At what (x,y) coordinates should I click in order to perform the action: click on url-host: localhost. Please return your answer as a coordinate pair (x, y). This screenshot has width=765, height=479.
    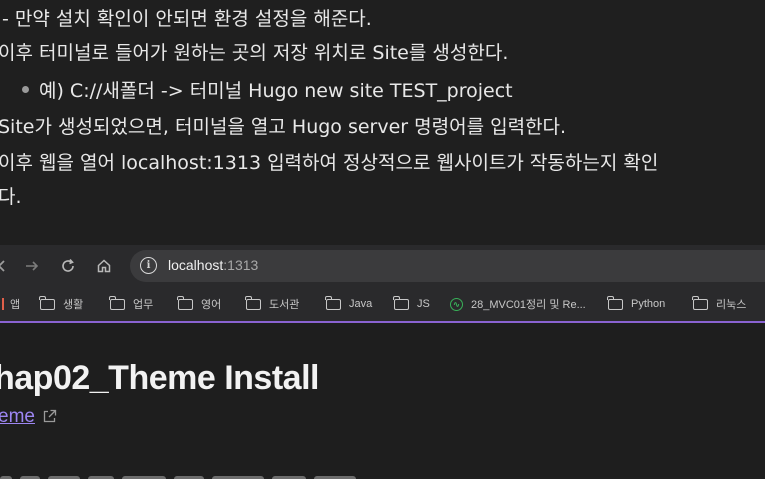
    Looking at the image, I should click on (196, 265).